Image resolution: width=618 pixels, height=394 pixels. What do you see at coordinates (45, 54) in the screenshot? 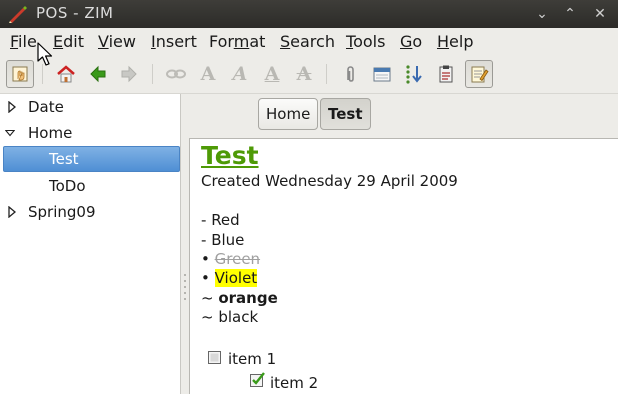
I see `mouse-pointer-icon` at bounding box center [45, 54].